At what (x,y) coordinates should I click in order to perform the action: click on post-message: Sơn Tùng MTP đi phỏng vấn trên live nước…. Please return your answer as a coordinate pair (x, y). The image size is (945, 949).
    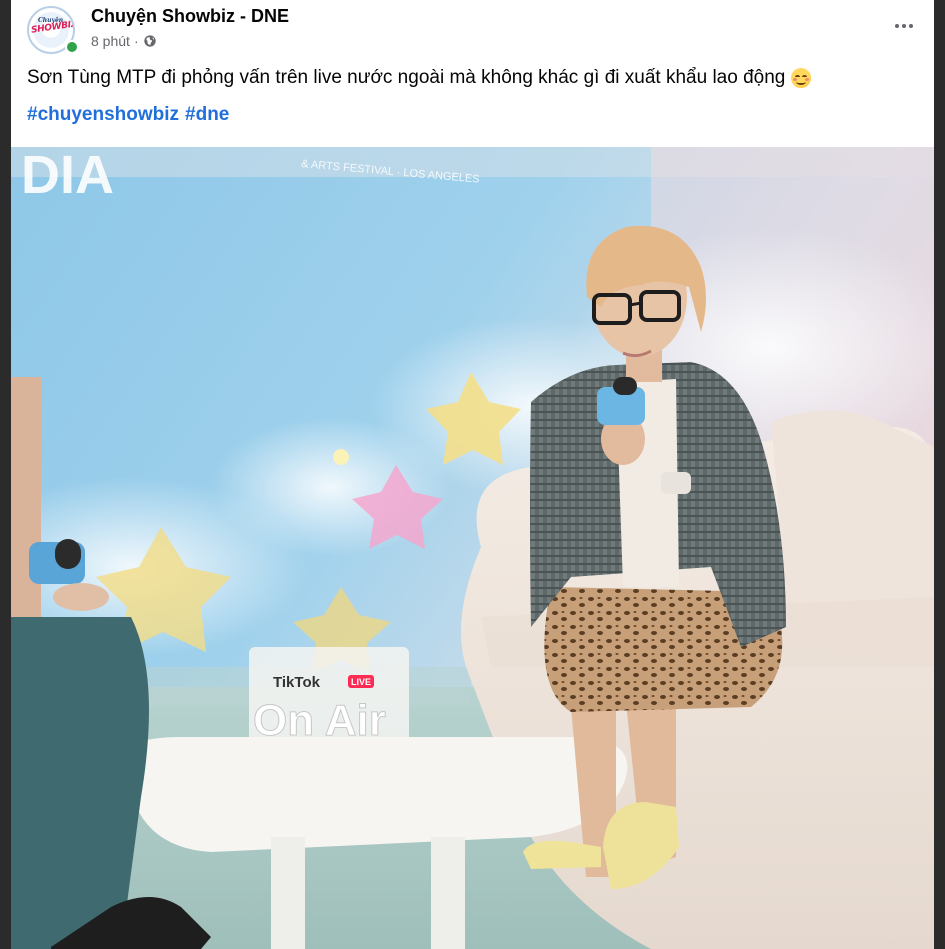
    Looking at the image, I should click on (406, 77).